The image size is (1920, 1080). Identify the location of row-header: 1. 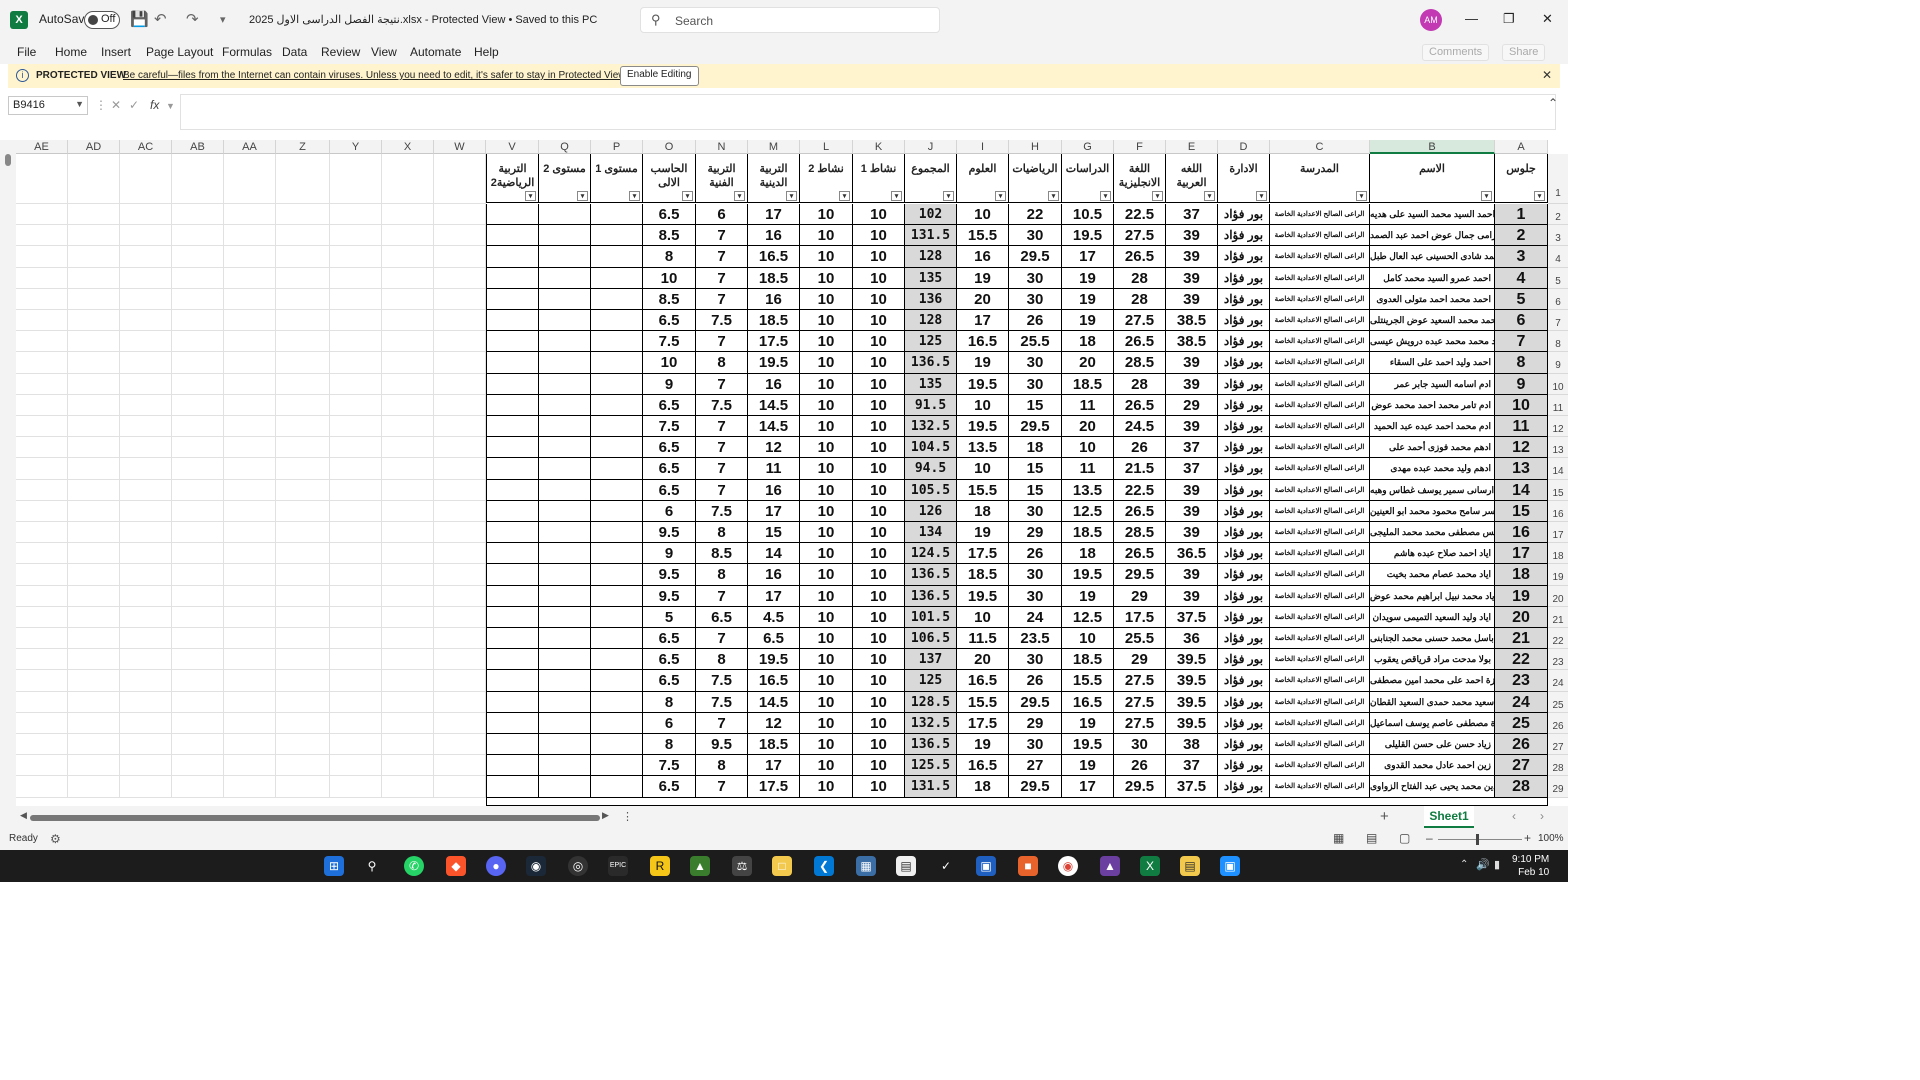
(1558, 179).